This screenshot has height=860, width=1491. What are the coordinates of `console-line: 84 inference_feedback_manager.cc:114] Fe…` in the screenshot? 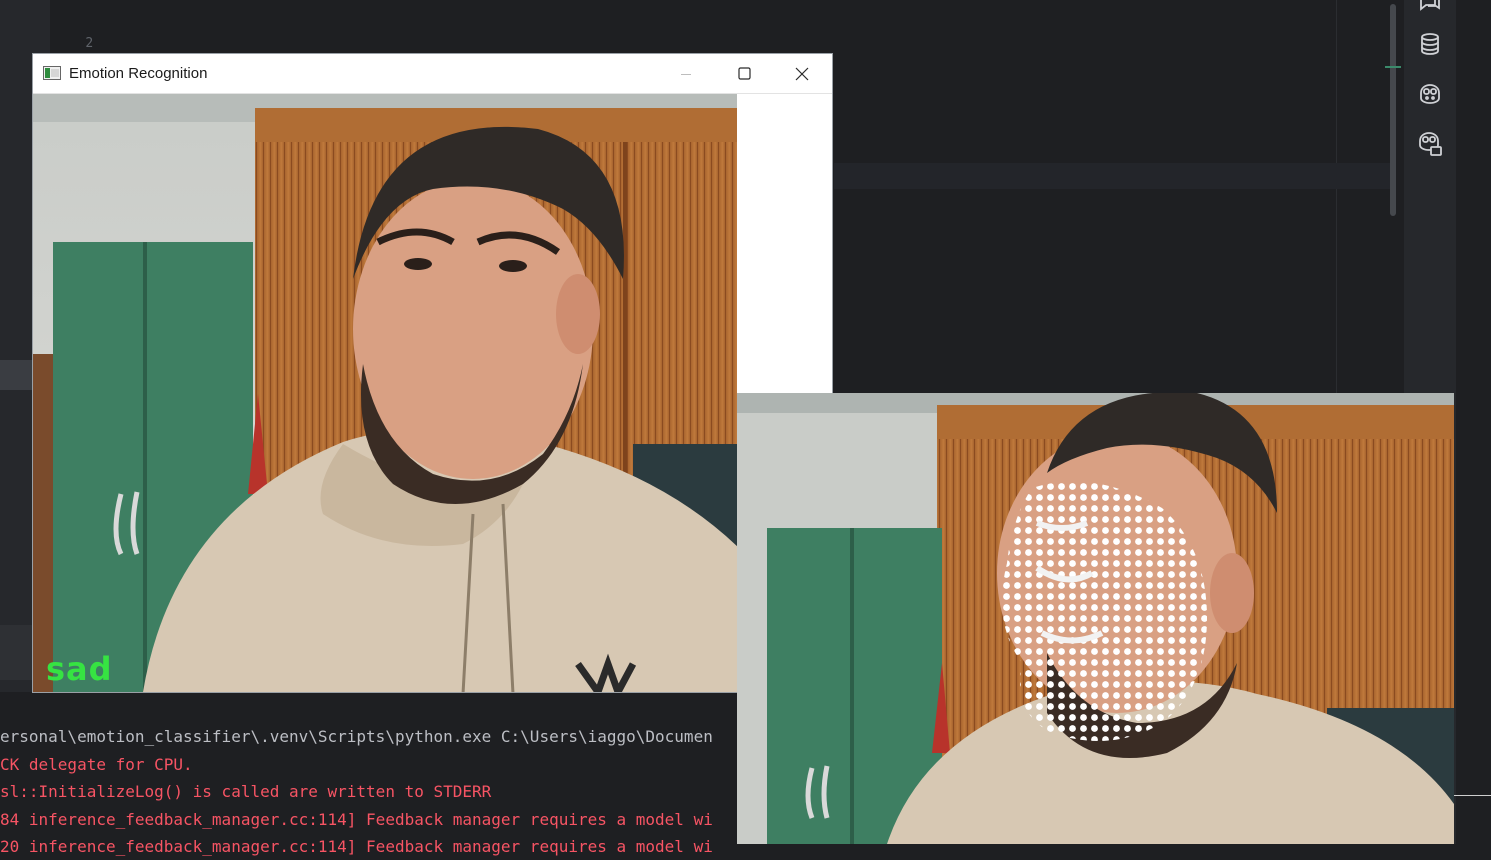 It's located at (356, 819).